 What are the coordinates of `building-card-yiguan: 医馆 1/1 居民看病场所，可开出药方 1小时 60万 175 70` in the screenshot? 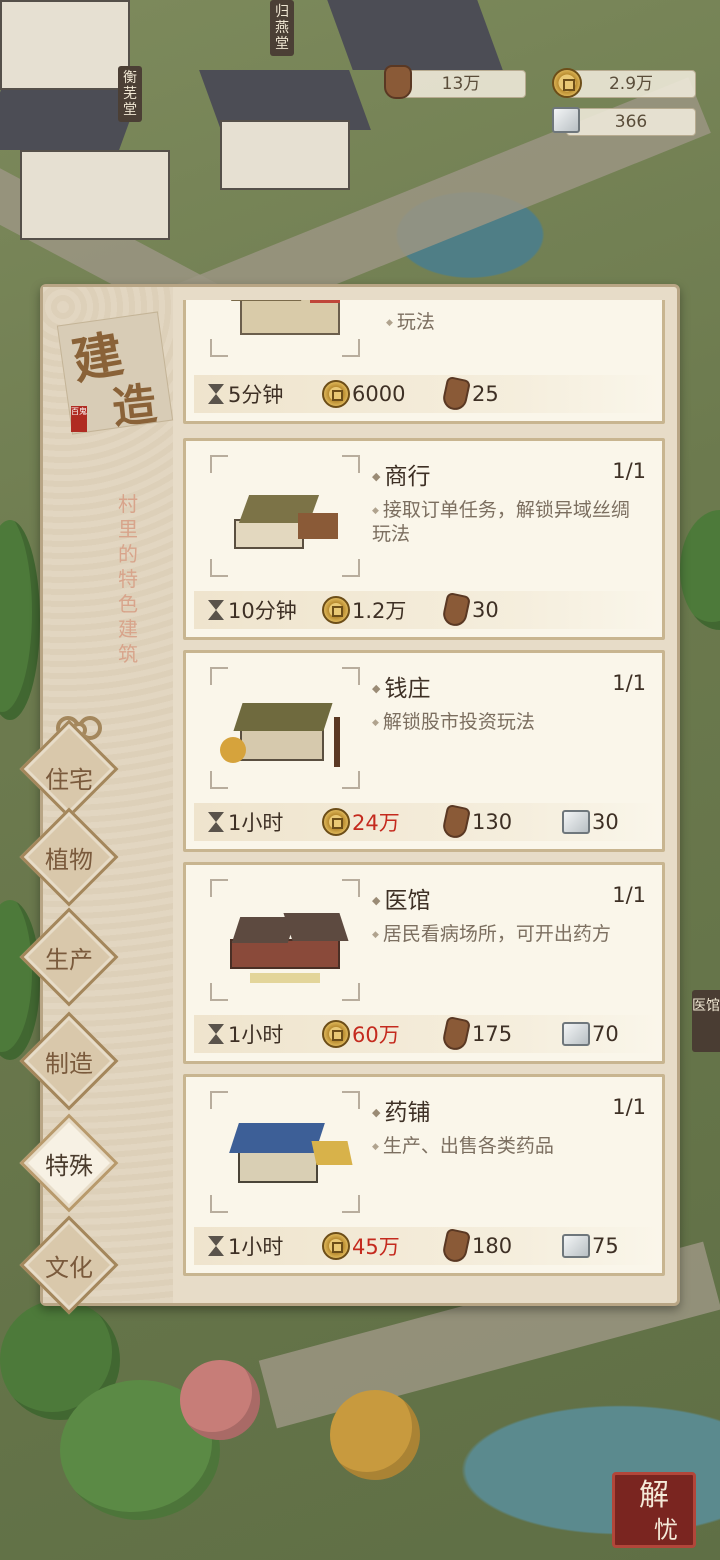 It's located at (424, 963).